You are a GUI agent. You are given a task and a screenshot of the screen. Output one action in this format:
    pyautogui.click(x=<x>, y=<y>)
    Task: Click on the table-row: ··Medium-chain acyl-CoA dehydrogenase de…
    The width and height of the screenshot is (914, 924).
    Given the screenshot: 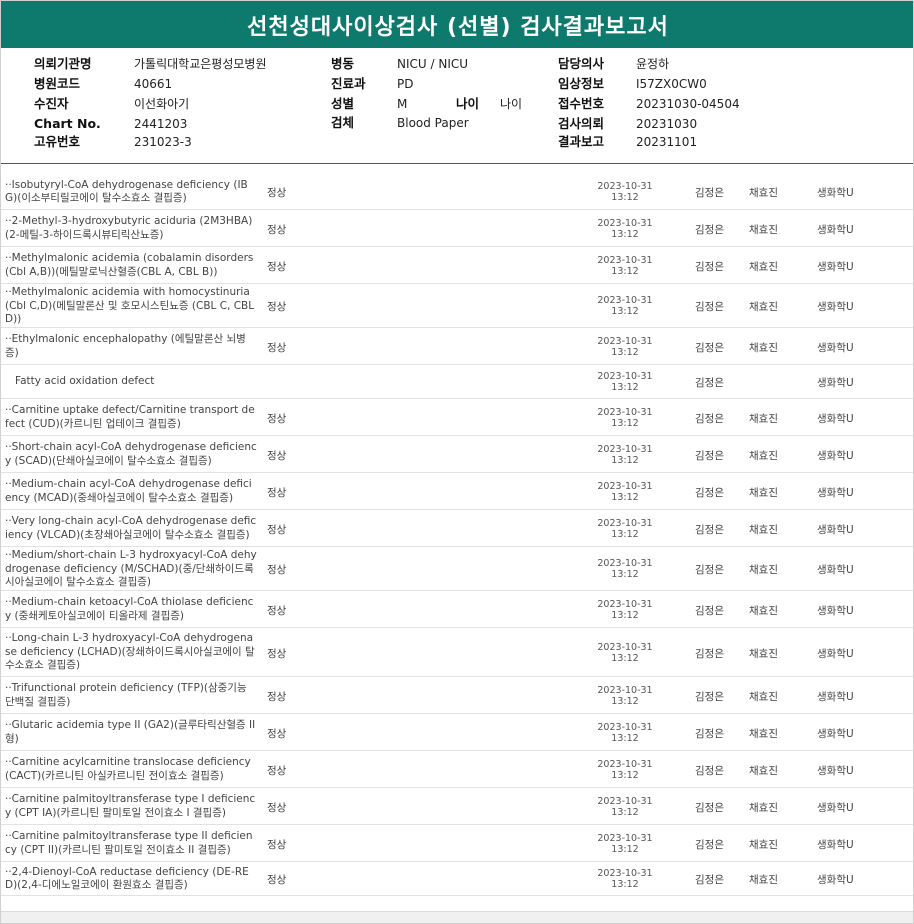 What is the action you would take?
    pyautogui.click(x=457, y=491)
    